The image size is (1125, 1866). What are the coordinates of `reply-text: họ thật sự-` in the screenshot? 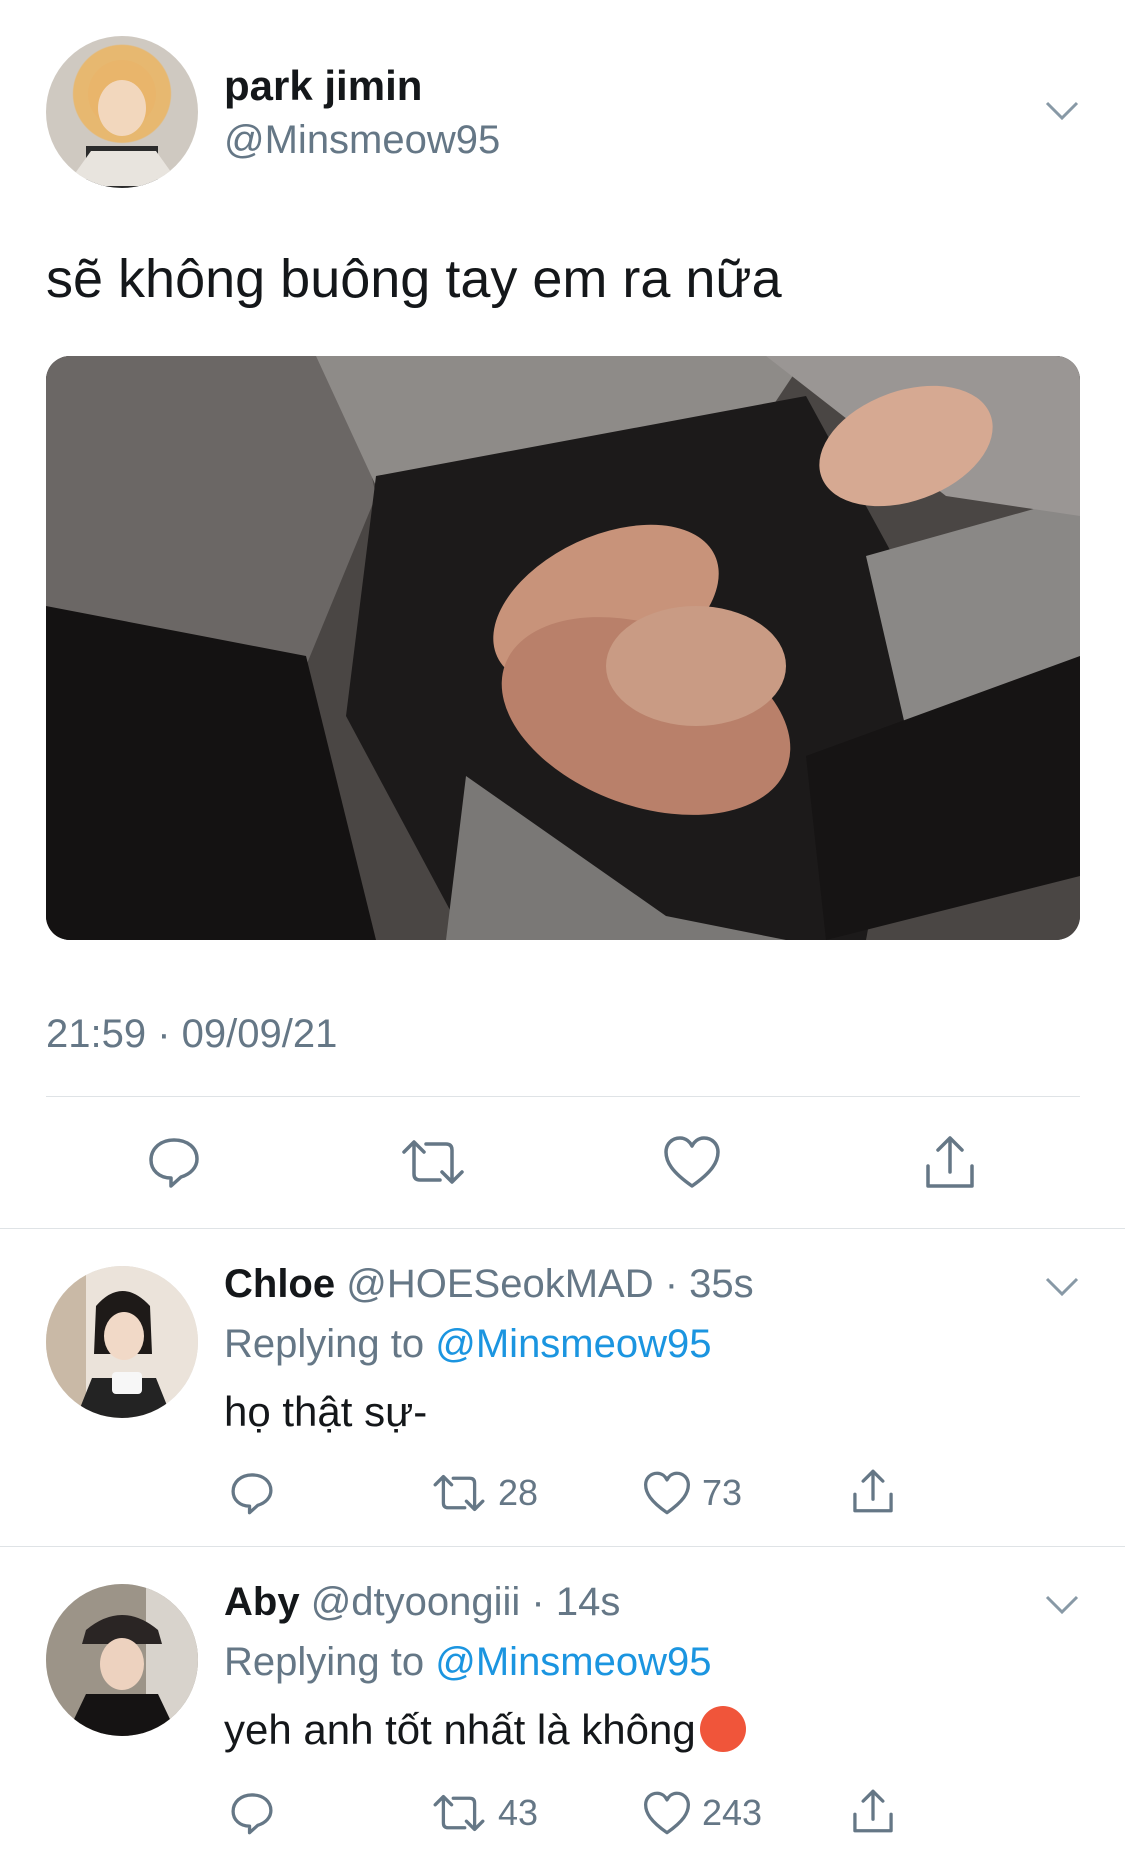 It's located at (326, 1411).